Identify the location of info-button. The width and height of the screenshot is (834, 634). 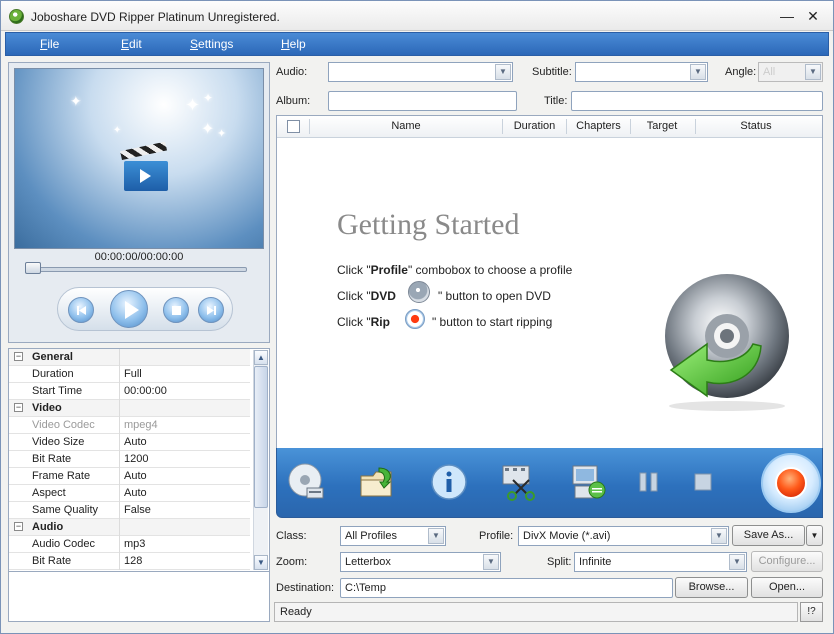
(449, 482).